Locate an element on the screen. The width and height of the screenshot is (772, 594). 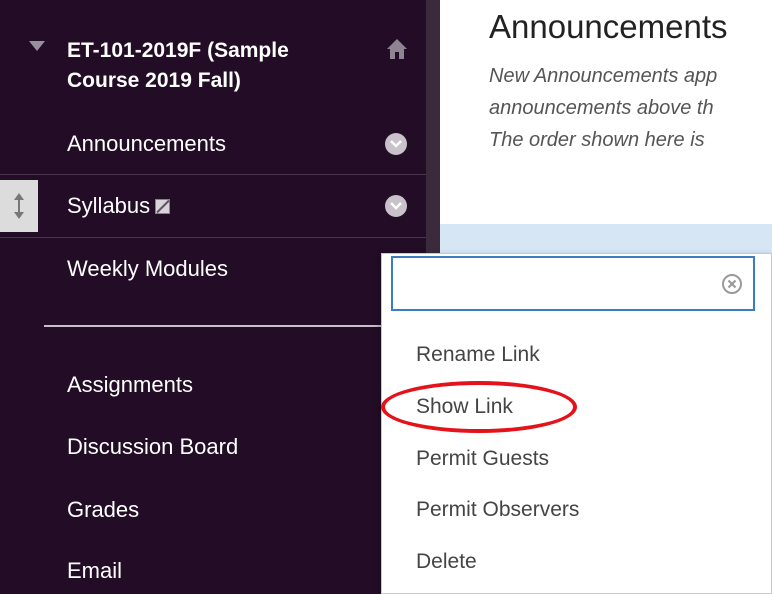
page-description-line2: announcements above th is located at coordinates (601, 108).